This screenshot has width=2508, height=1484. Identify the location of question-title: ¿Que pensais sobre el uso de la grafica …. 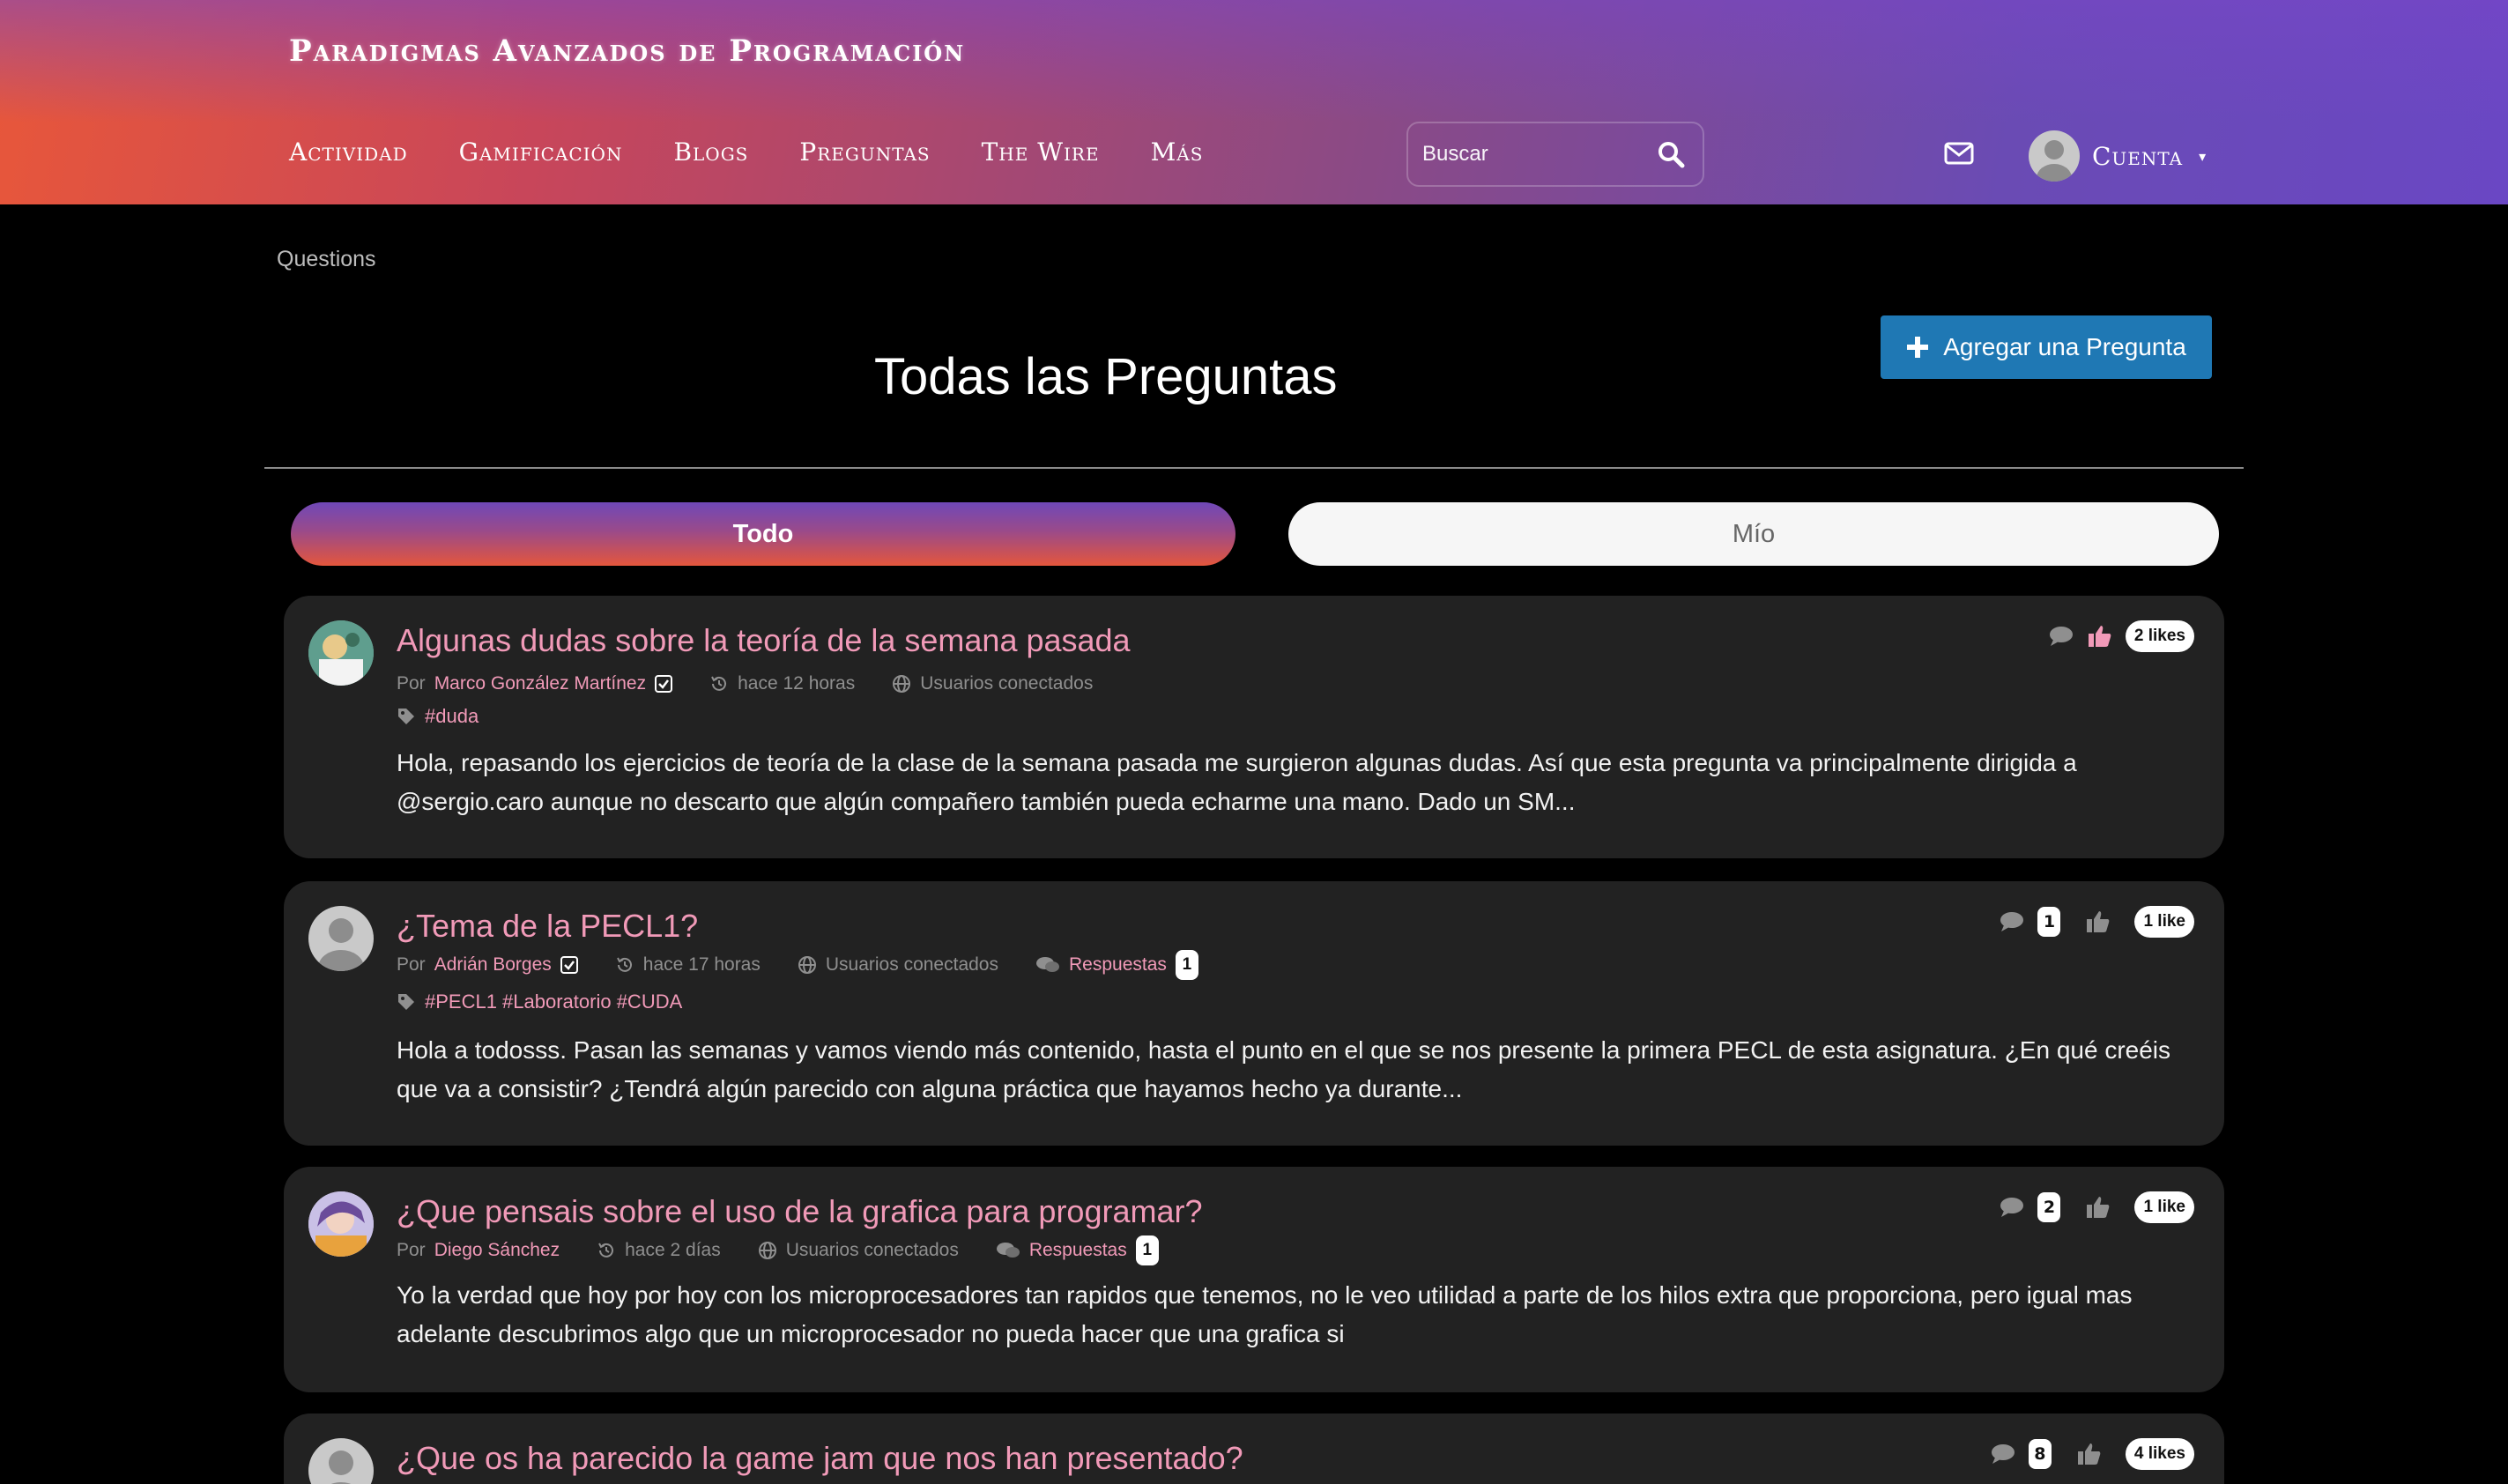
(800, 1211).